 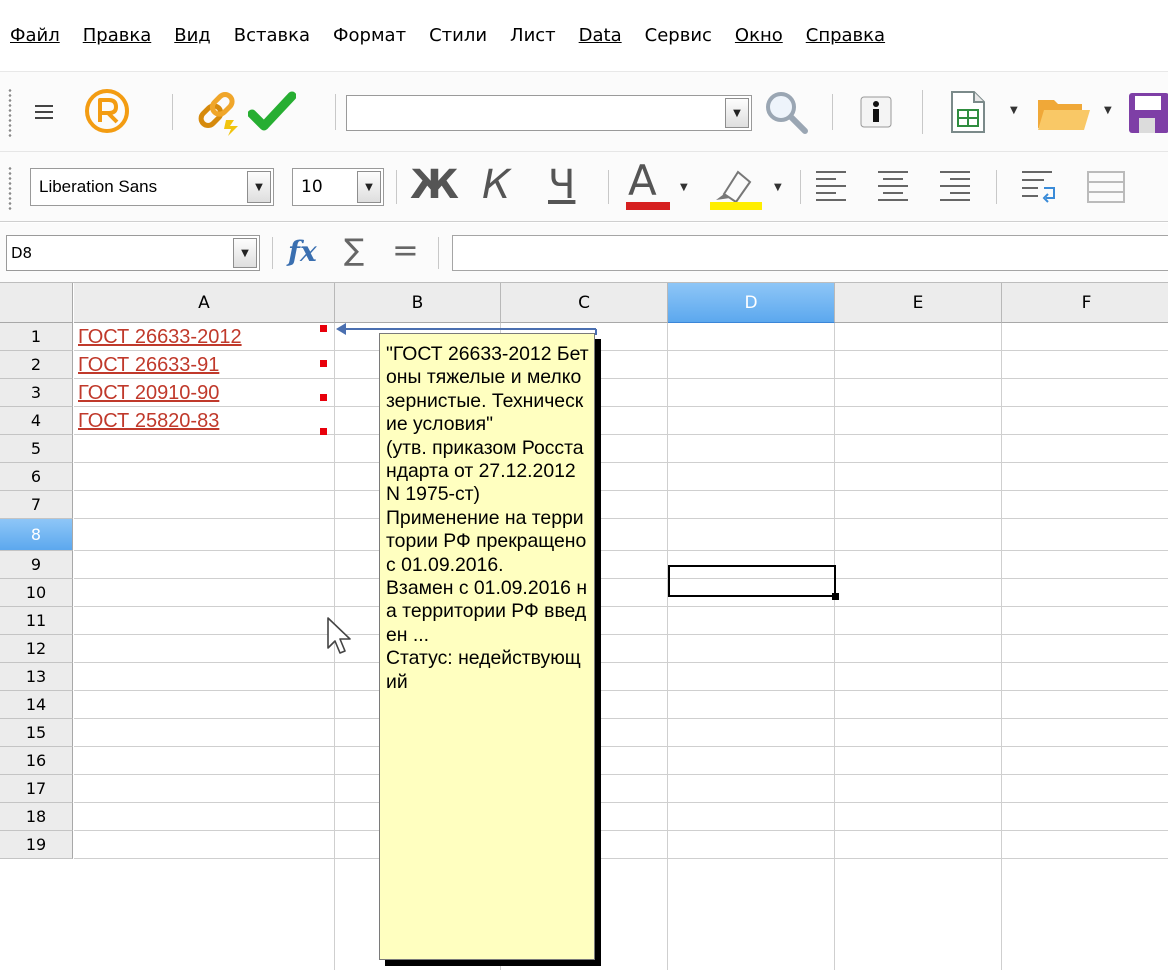 What do you see at coordinates (1039, 187) in the screenshot?
I see `wrap-text-icon` at bounding box center [1039, 187].